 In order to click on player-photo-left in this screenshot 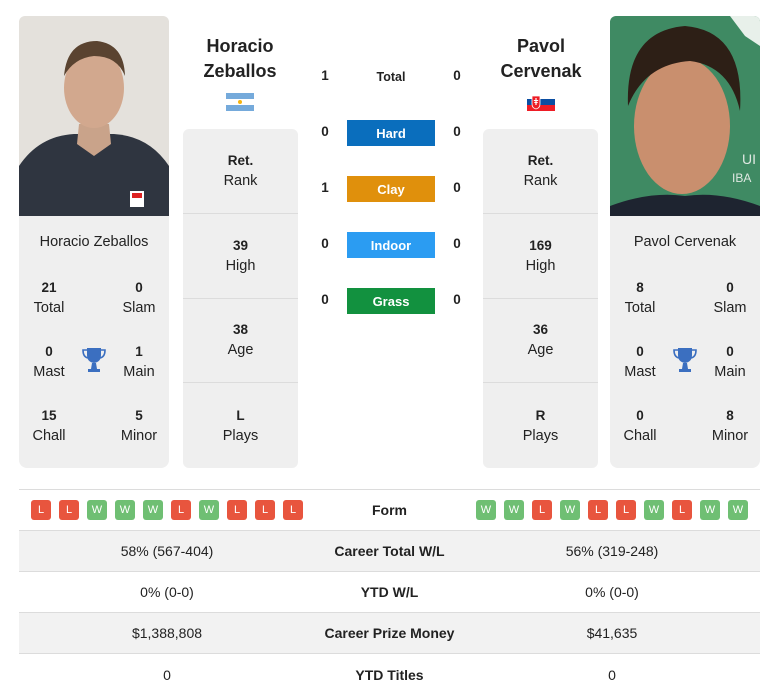, I will do `click(94, 116)`.